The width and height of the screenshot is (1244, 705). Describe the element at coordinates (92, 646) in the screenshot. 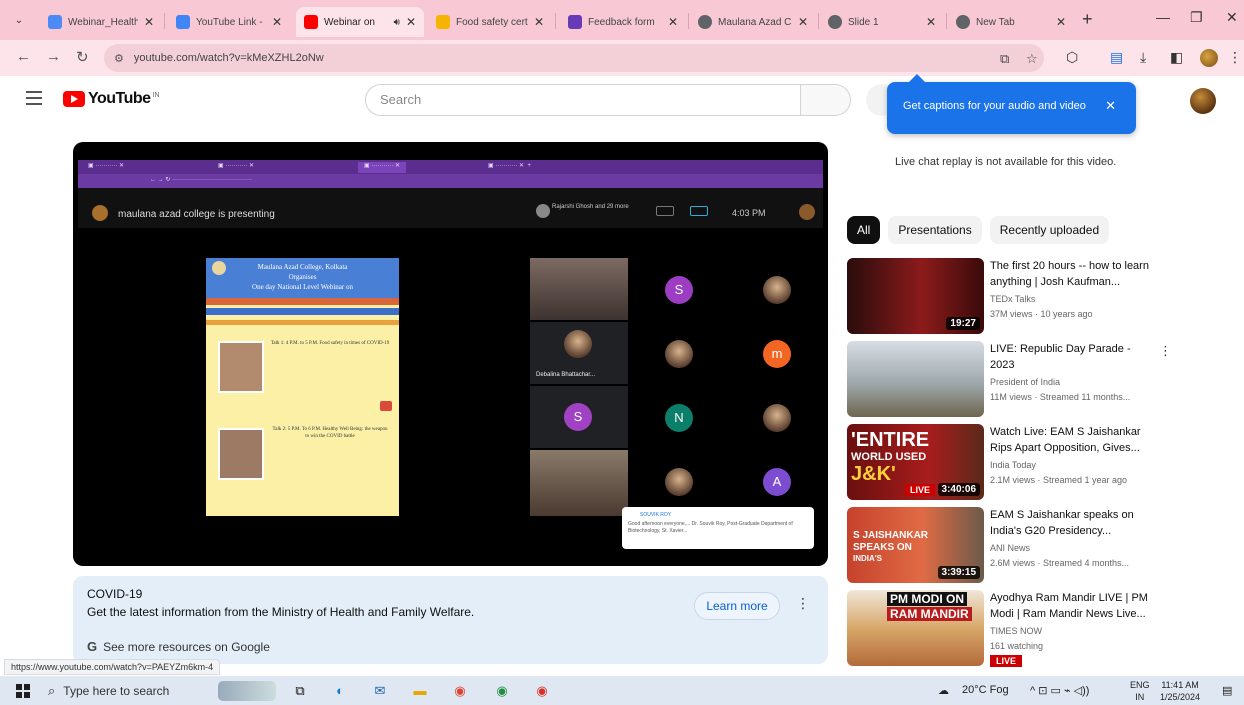

I see `google-g-icon: G` at that location.